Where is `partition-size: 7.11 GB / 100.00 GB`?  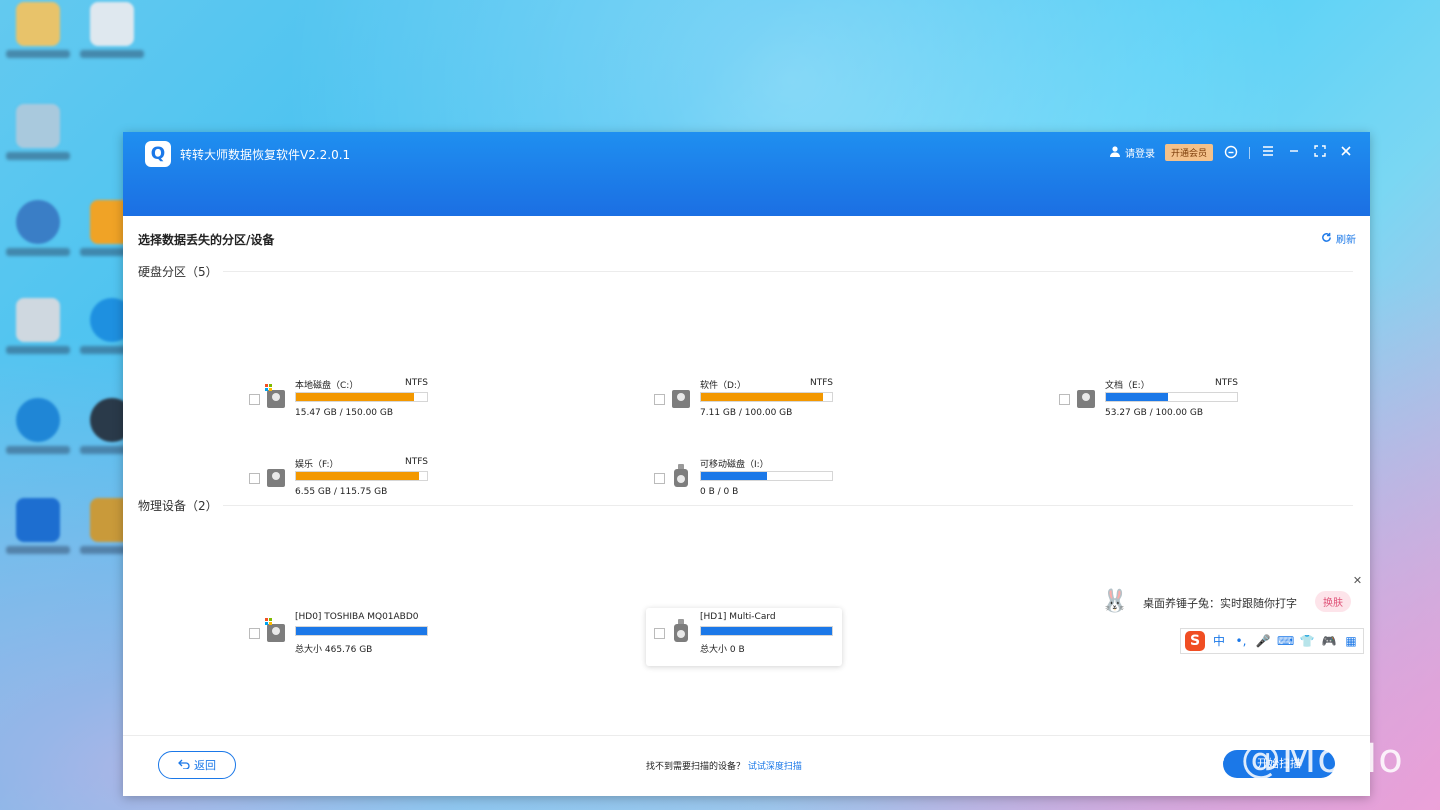 partition-size: 7.11 GB / 100.00 GB is located at coordinates (746, 413).